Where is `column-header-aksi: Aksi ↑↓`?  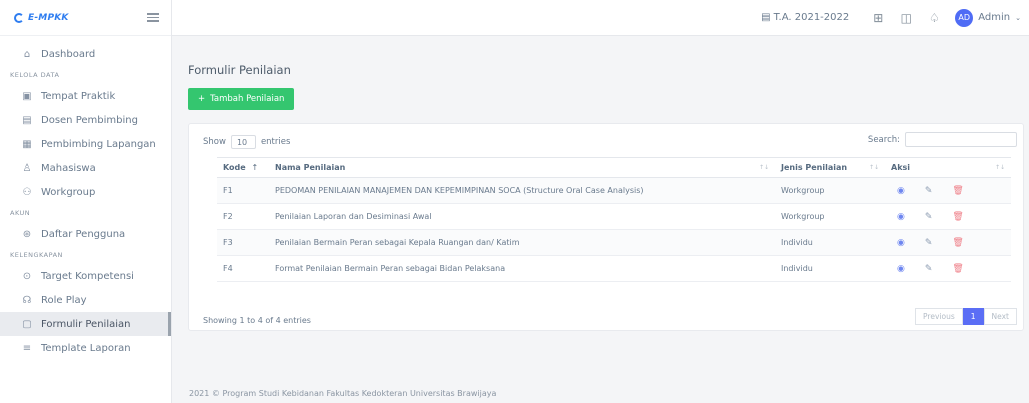
column-header-aksi: Aksi ↑↓ is located at coordinates (948, 167).